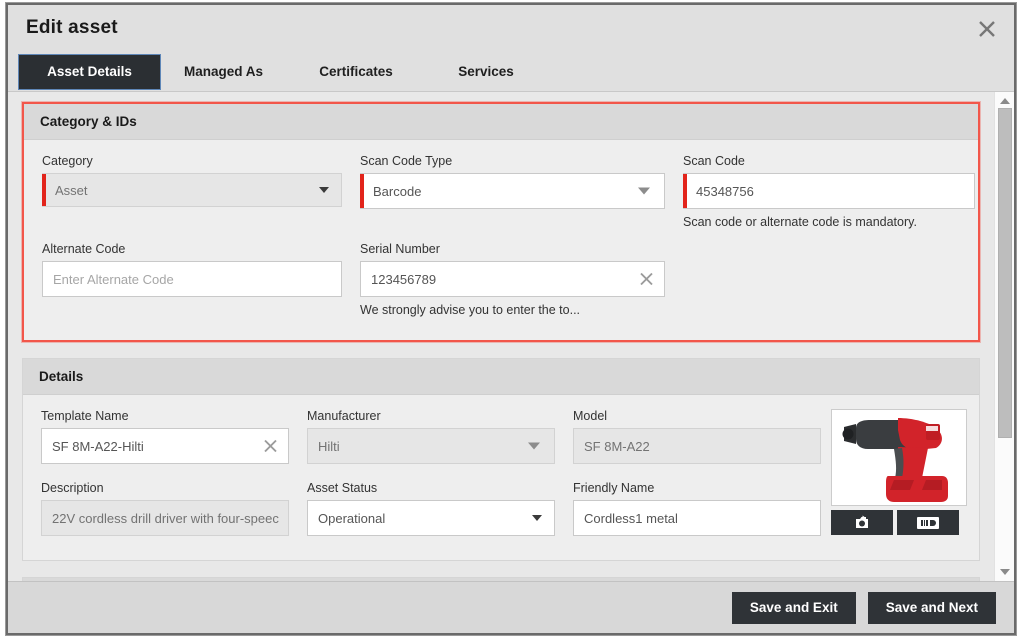 Image resolution: width=1024 pixels, height=641 pixels. What do you see at coordinates (431, 518) in the screenshot?
I see `asset-status-dropdown: Operational` at bounding box center [431, 518].